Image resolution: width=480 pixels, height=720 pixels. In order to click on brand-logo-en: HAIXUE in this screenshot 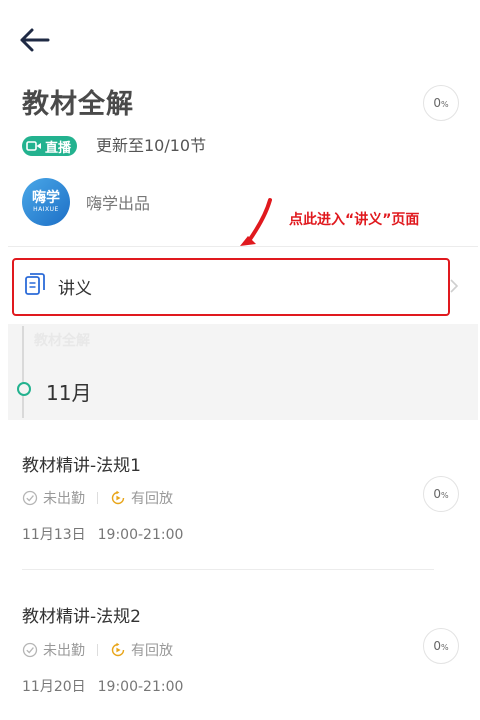, I will do `click(46, 209)`.